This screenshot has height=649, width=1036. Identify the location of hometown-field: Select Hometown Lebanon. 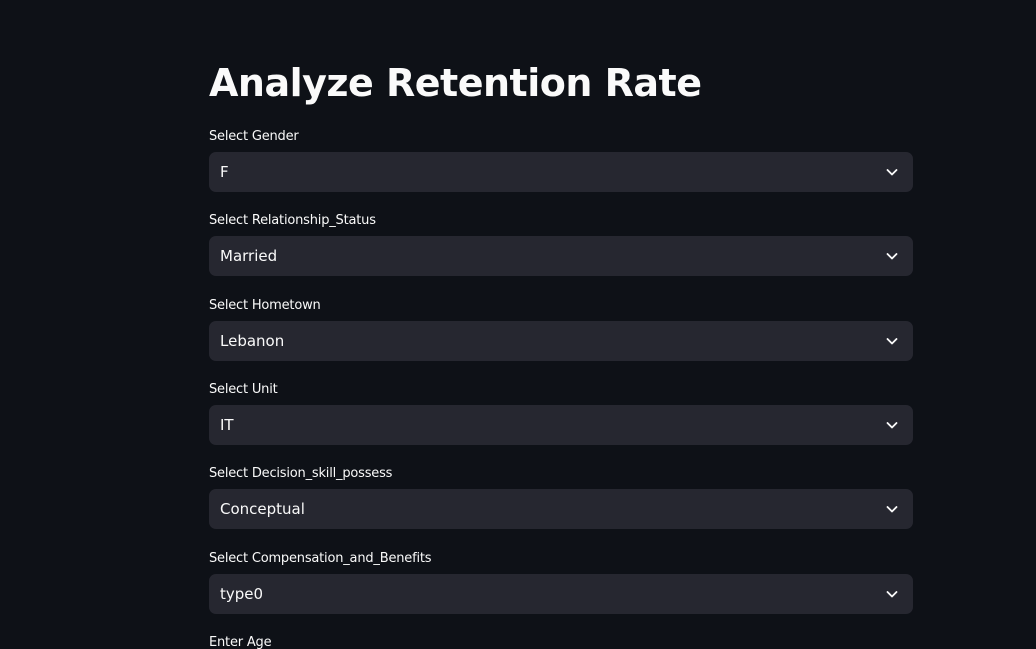
(561, 329).